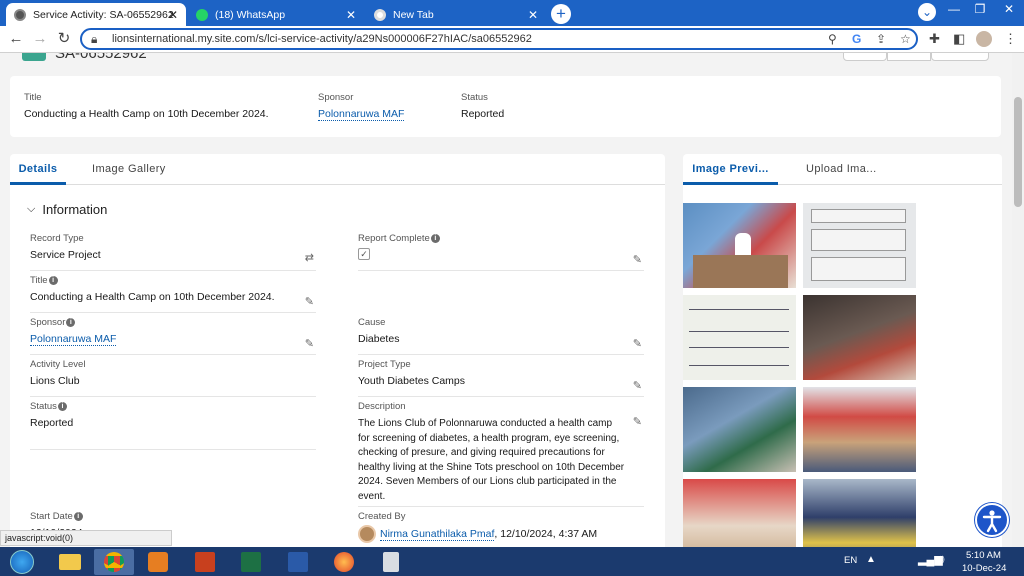 This screenshot has width=1024, height=576. What do you see at coordinates (372, 322) in the screenshot?
I see `field-label: Cause` at bounding box center [372, 322].